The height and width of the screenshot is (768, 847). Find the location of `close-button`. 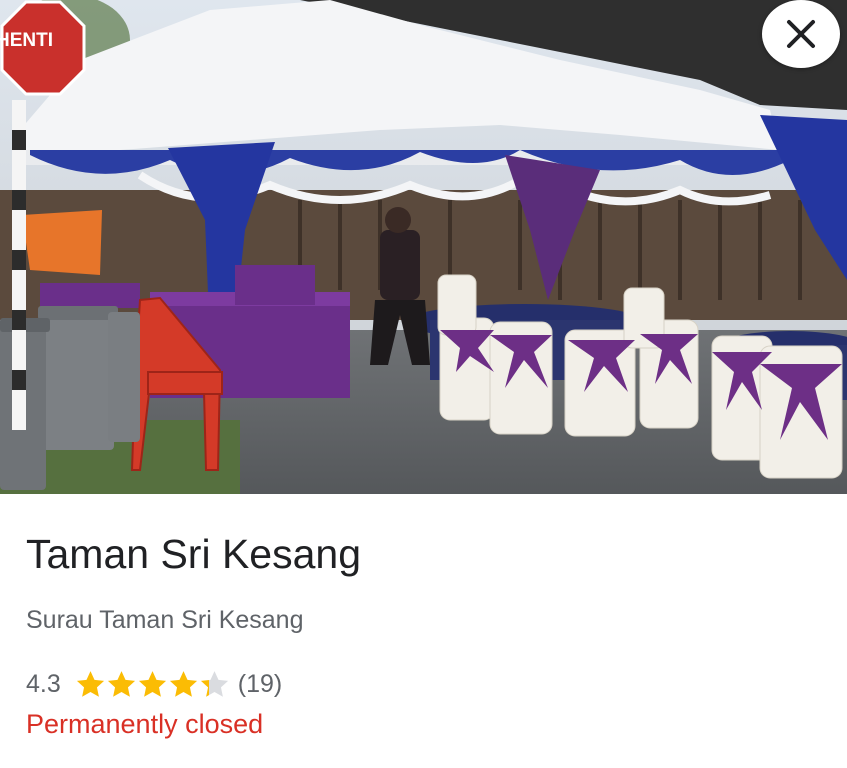

close-button is located at coordinates (801, 34).